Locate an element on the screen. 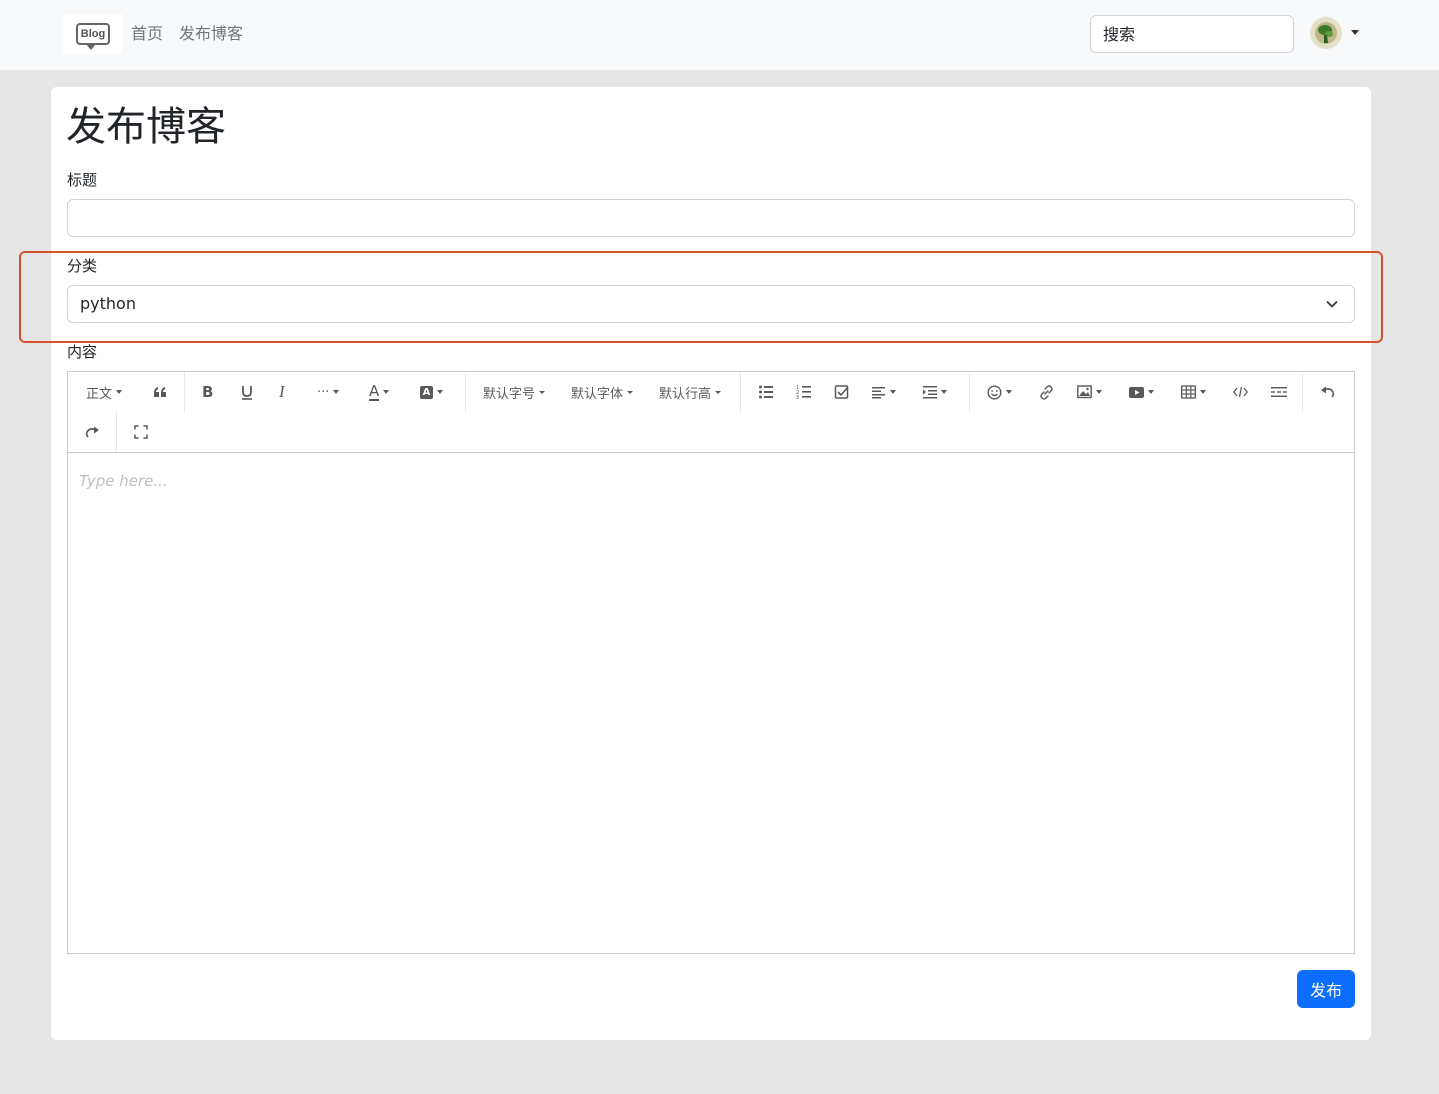 The image size is (1439, 1094). fullscreen-icon is located at coordinates (141, 432).